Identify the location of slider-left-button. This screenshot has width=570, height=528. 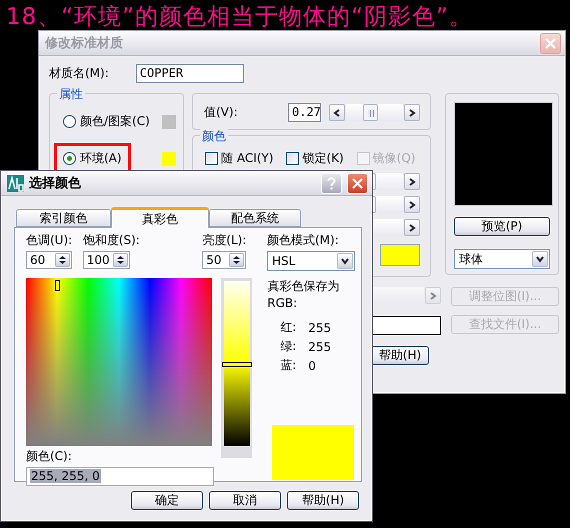
(337, 112).